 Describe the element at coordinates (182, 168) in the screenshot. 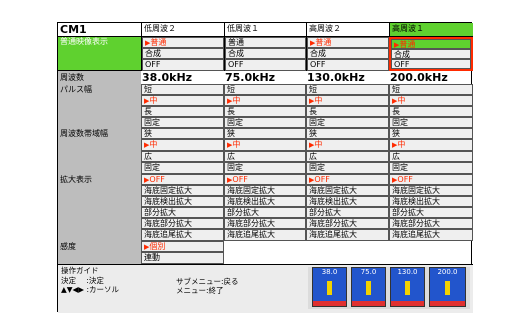

I see `bandwidth-col1-fixed: 固定` at that location.